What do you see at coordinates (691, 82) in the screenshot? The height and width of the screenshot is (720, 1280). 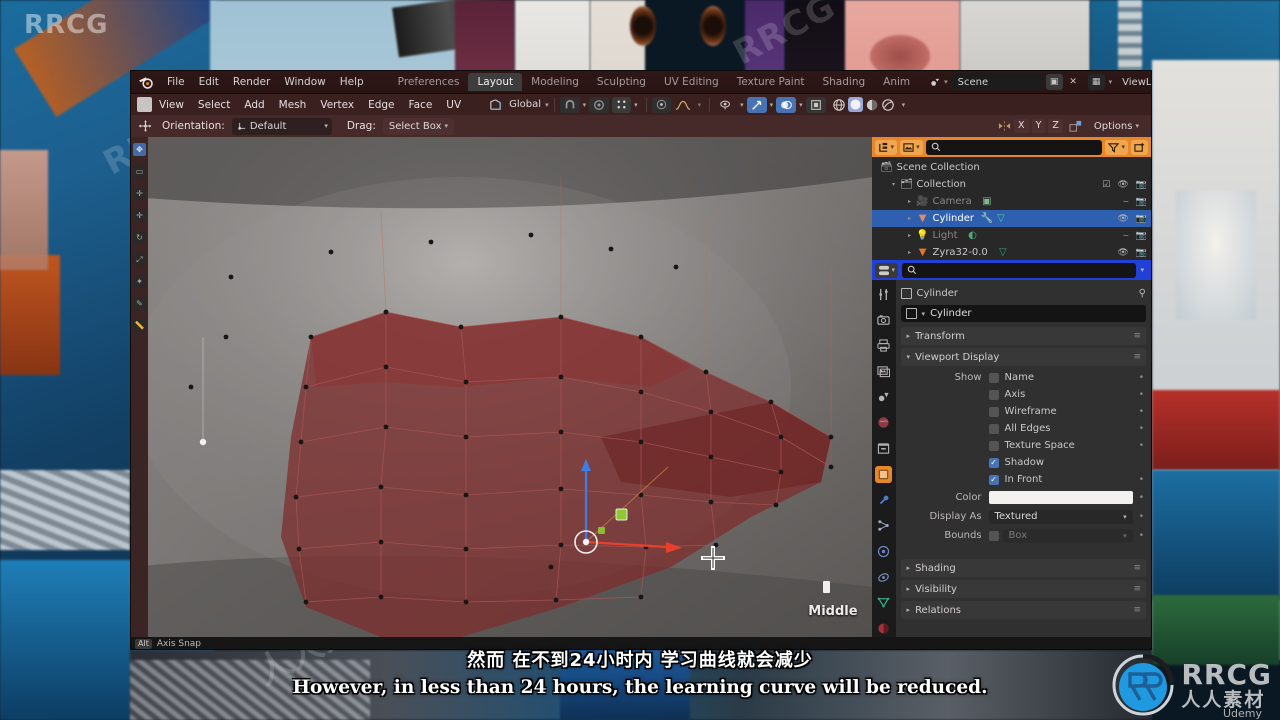 I see `tab-uv-editing: UV Editing` at bounding box center [691, 82].